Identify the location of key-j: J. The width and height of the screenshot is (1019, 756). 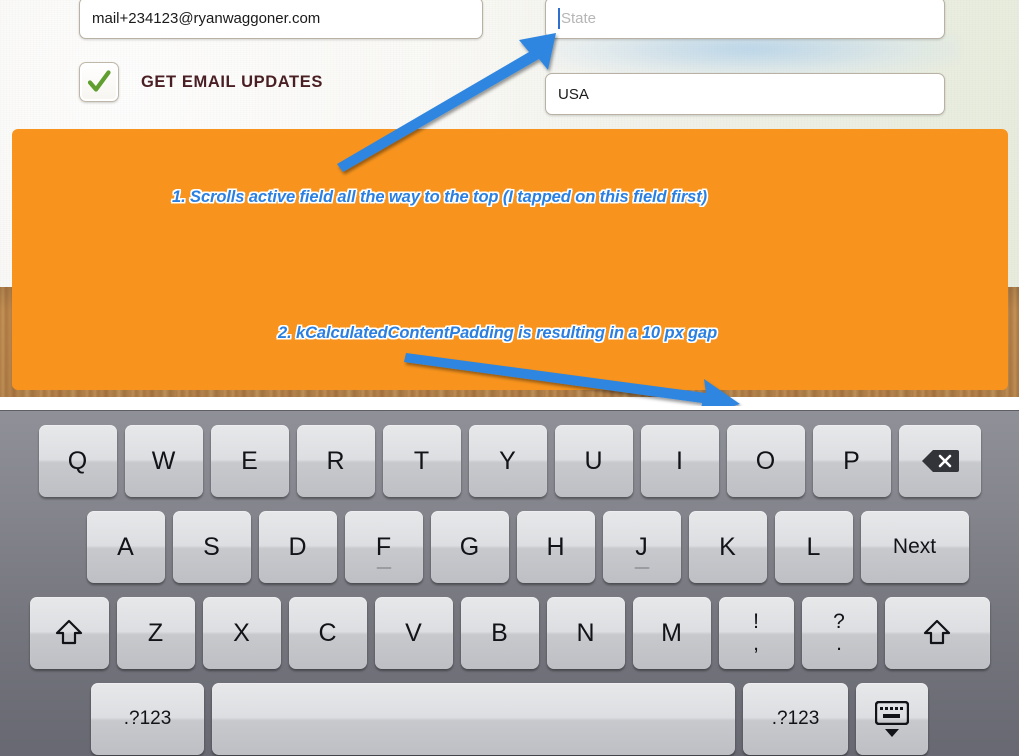
(641, 547).